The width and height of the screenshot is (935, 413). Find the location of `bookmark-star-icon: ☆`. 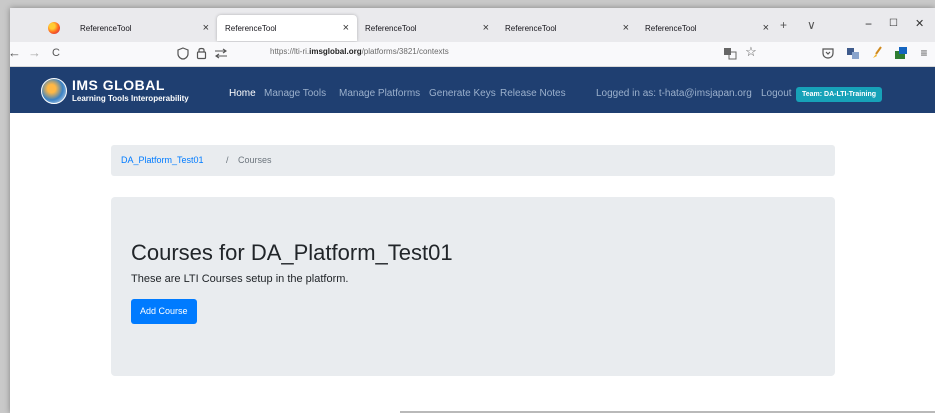

bookmark-star-icon: ☆ is located at coordinates (751, 51).